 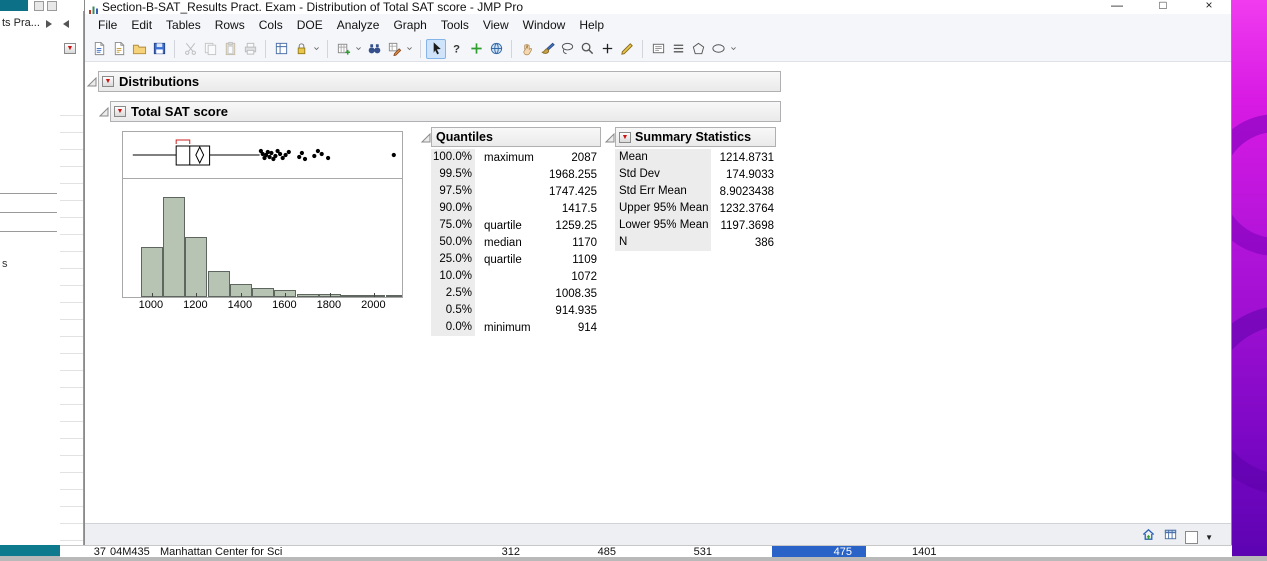 What do you see at coordinates (567, 49) in the screenshot?
I see `lasso-icon` at bounding box center [567, 49].